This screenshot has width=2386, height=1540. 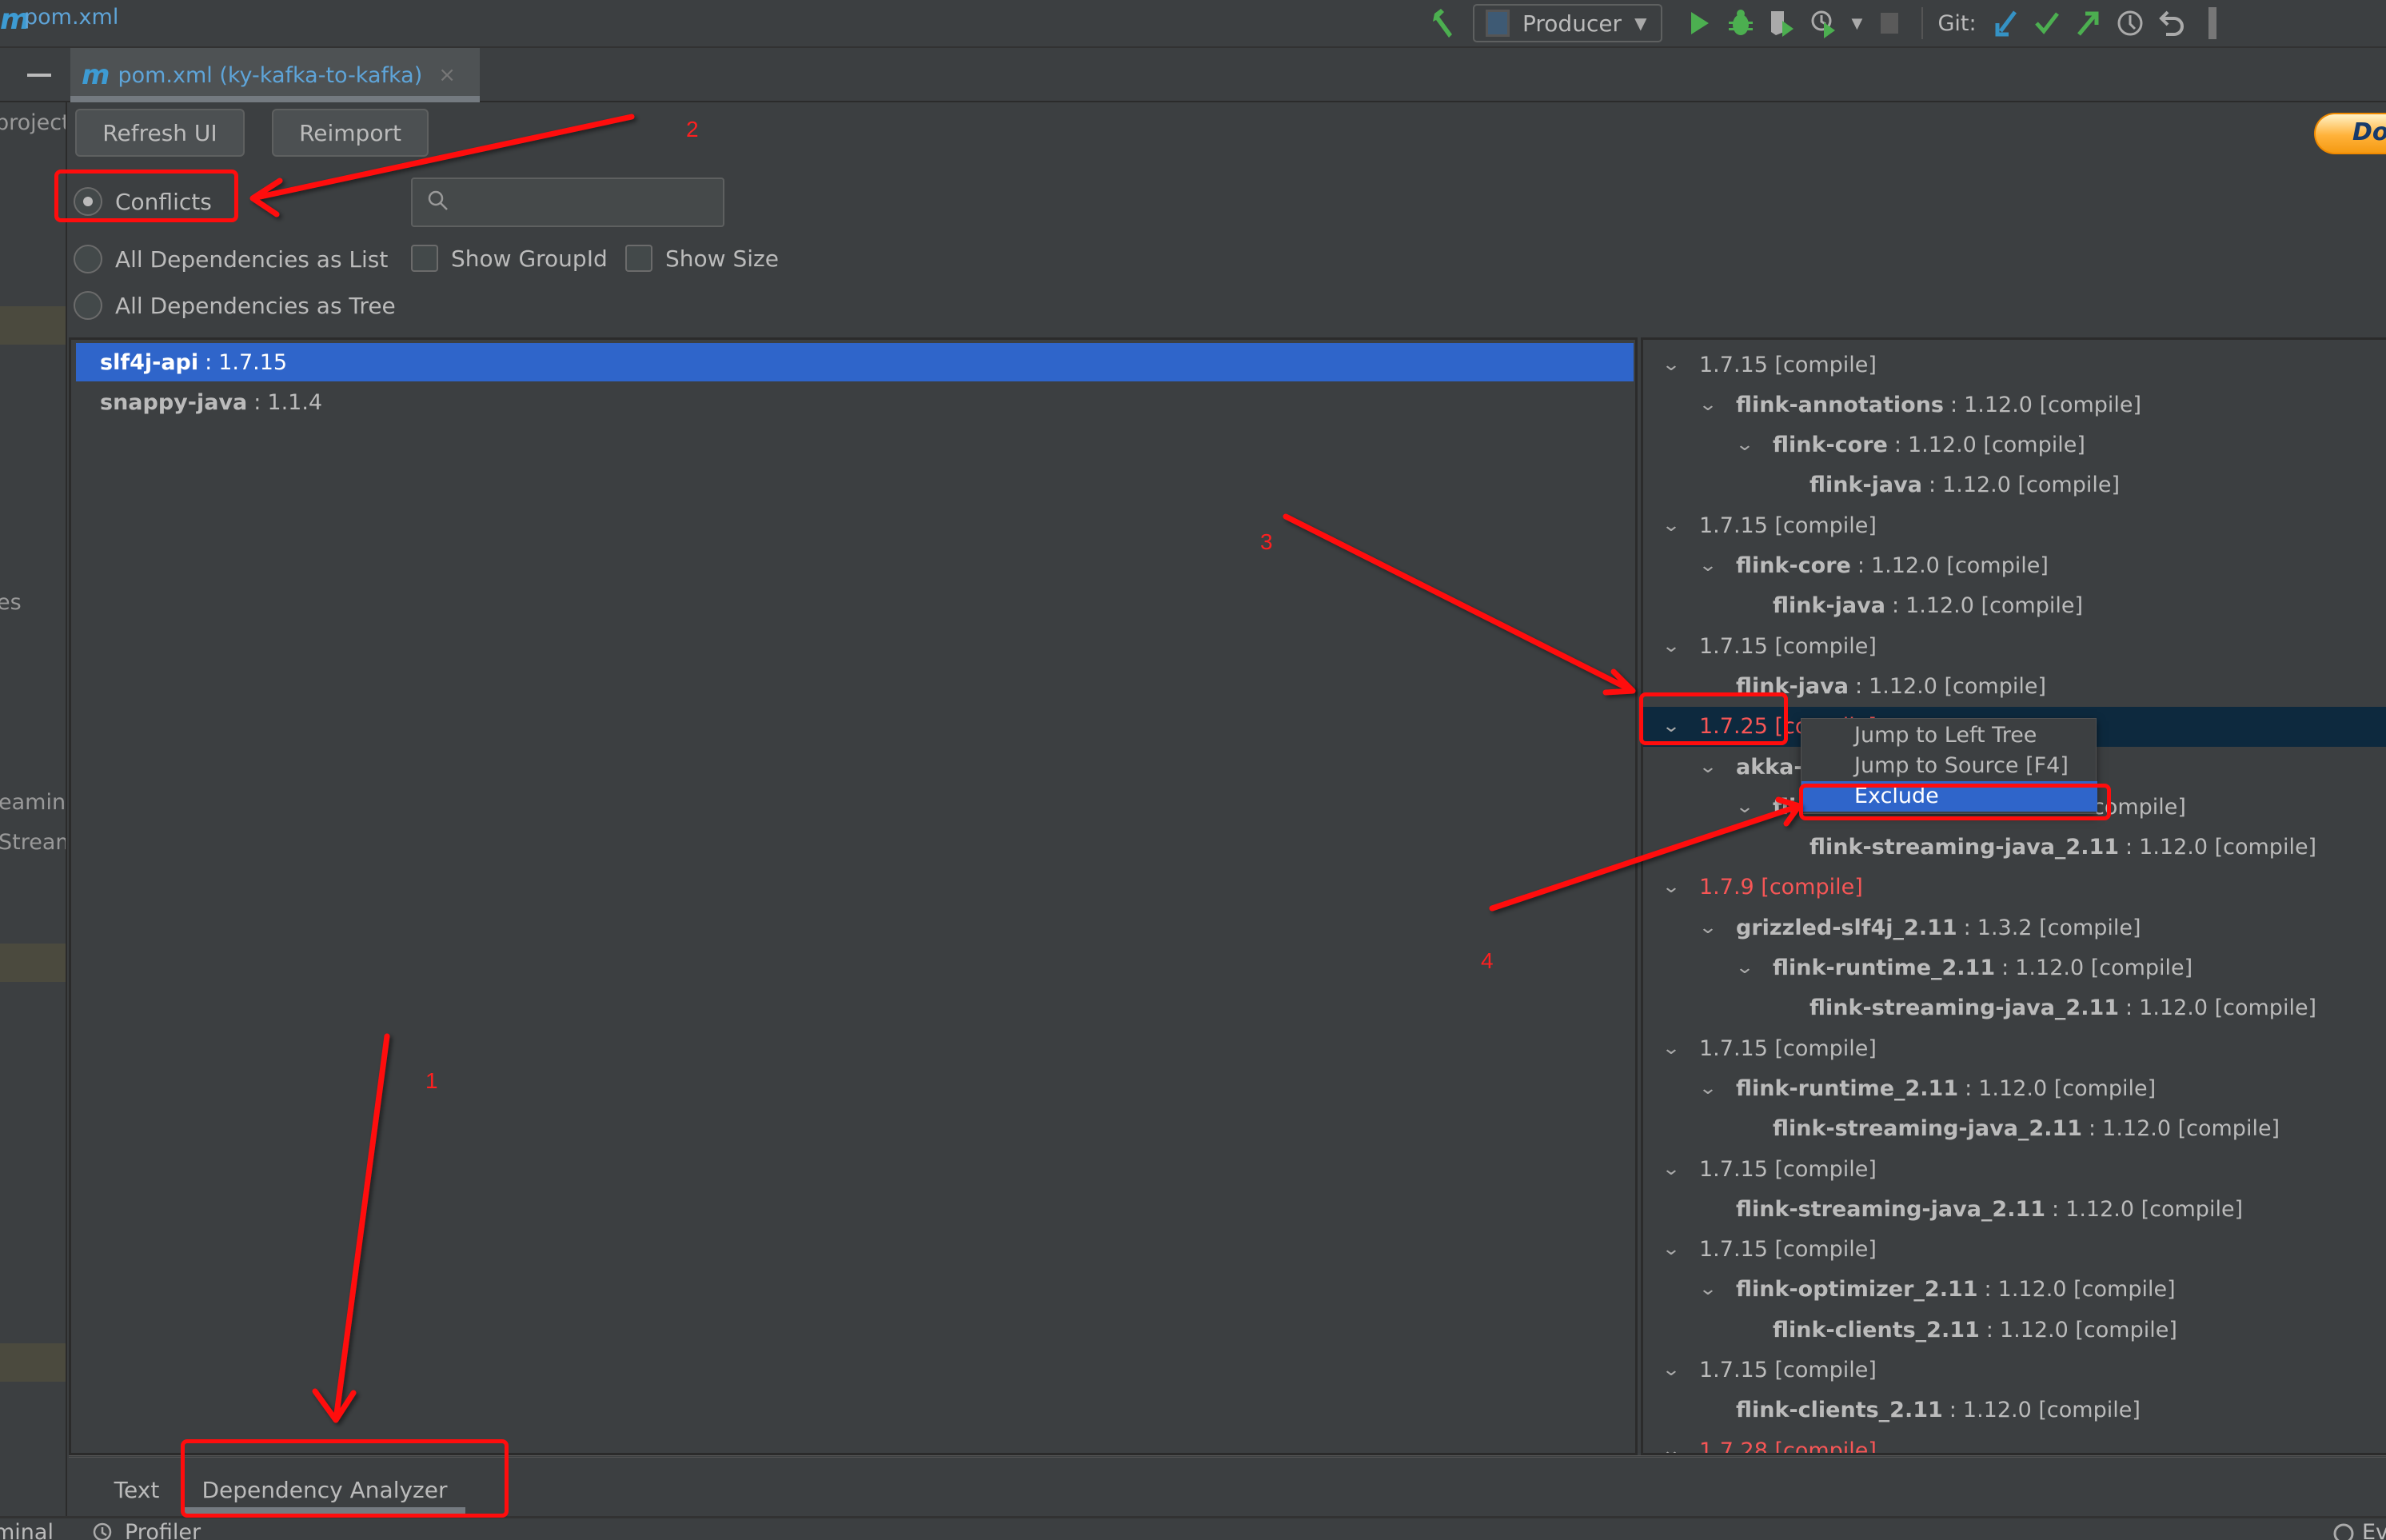 I want to click on profiler-tool-button: Profiler, so click(x=146, y=1530).